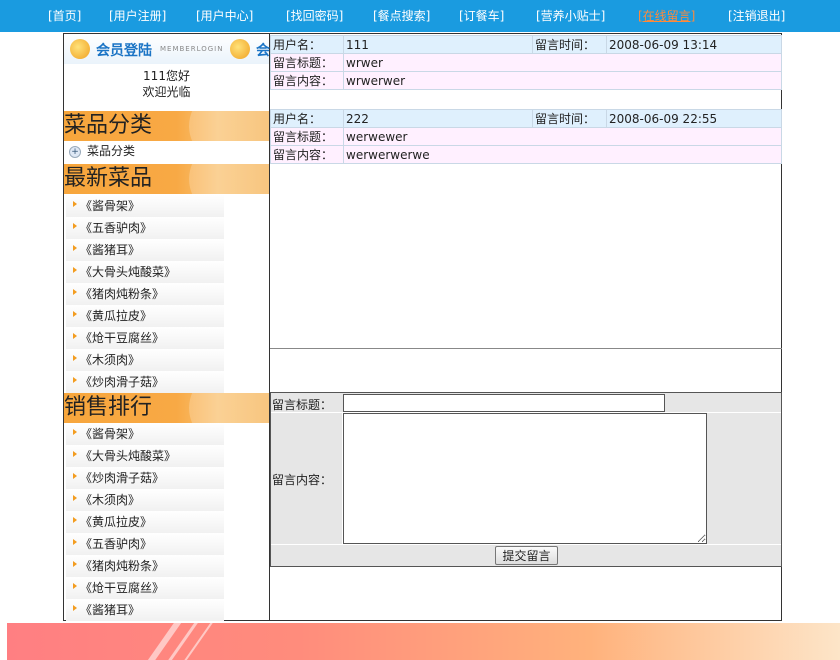  I want to click on latest-dish-item-label: 《酱猪耳》, so click(110, 250).